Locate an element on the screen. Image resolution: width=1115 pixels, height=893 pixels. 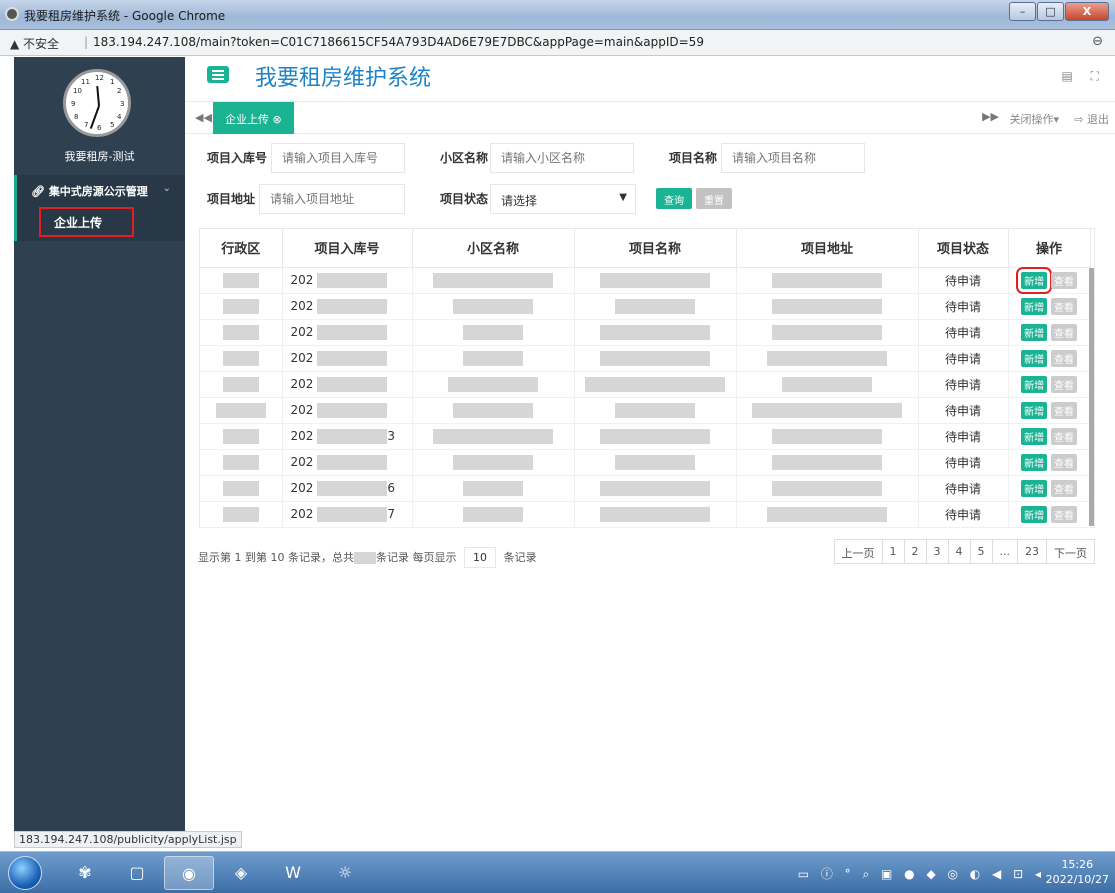
chrome-taskbar-icon: ◉ is located at coordinates (189, 873).